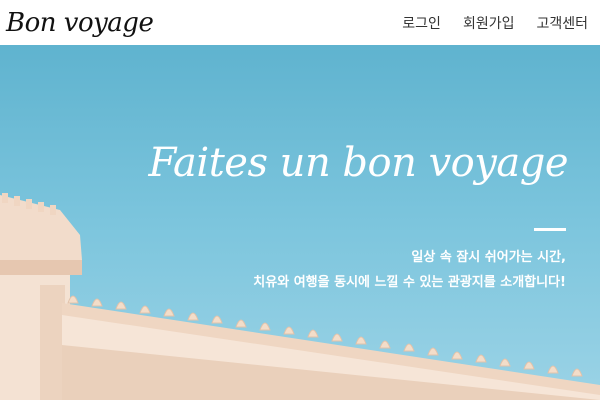 The image size is (600, 400). What do you see at coordinates (409, 282) in the screenshot?
I see `hero-description-line-2: 치유와 여행을 동시에 느낄 수 있는 관광지를 소개합니다!` at bounding box center [409, 282].